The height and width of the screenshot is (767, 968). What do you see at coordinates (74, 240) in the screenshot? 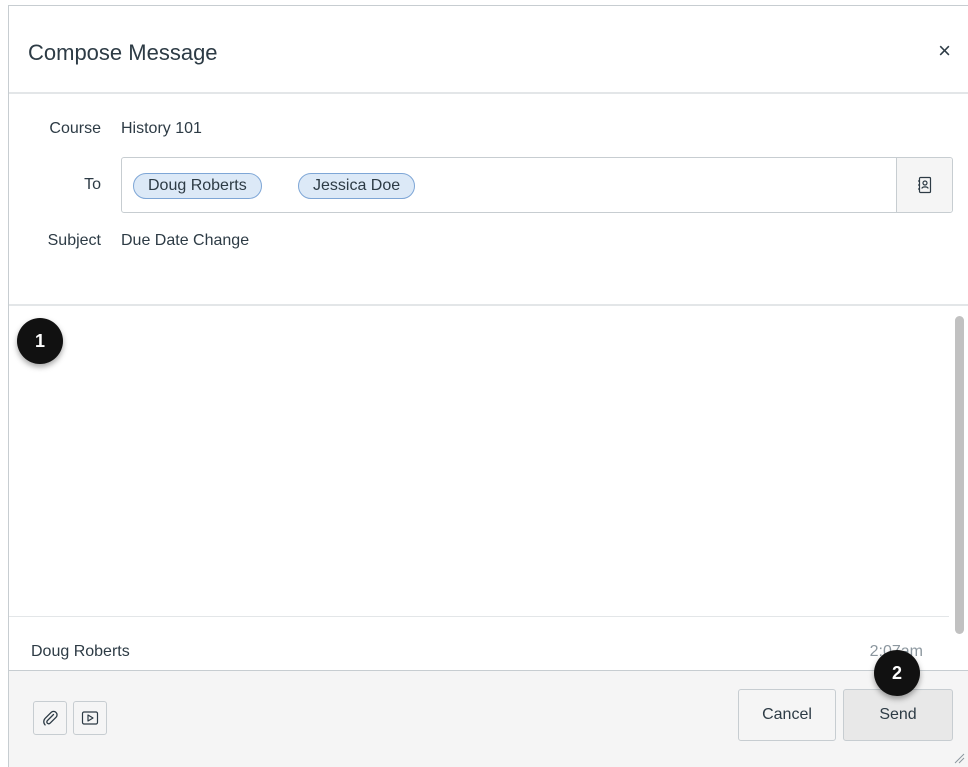
I see `subject-label: Subject` at bounding box center [74, 240].